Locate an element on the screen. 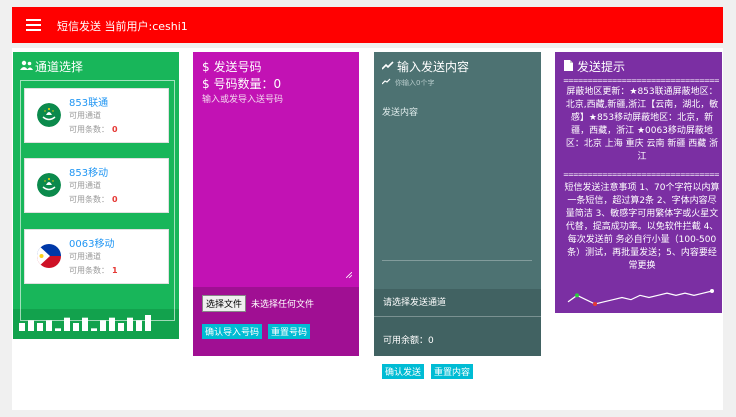  content-panel-title: 输入发送内容 is located at coordinates (433, 67).